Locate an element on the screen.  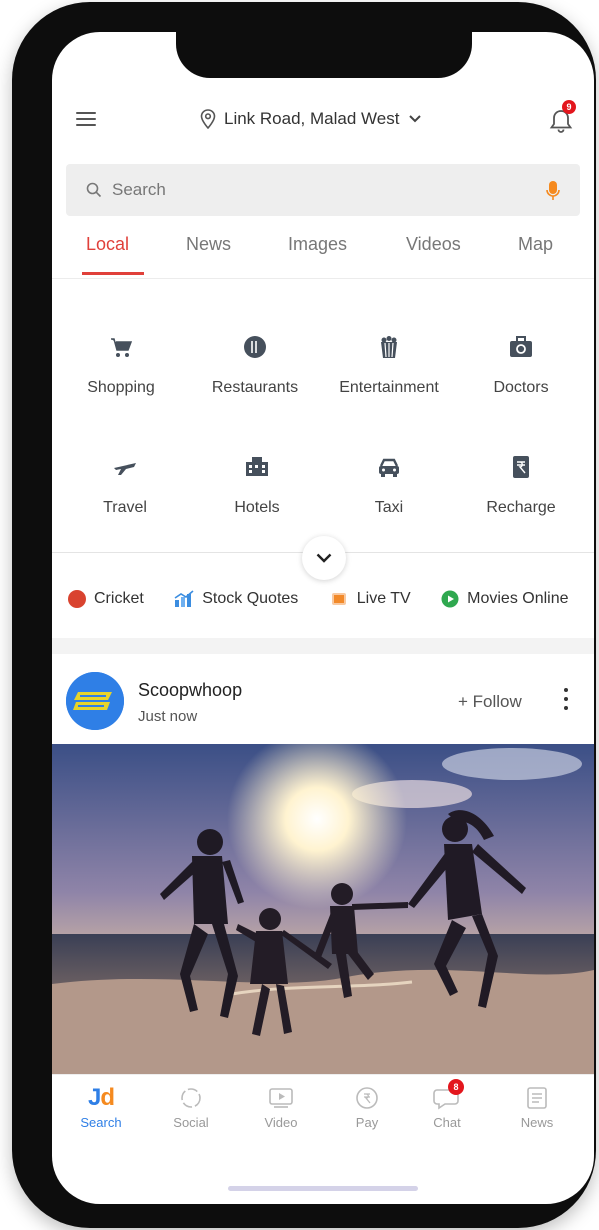
nav-chat: 8 Chat is located at coordinates (447, 1104).